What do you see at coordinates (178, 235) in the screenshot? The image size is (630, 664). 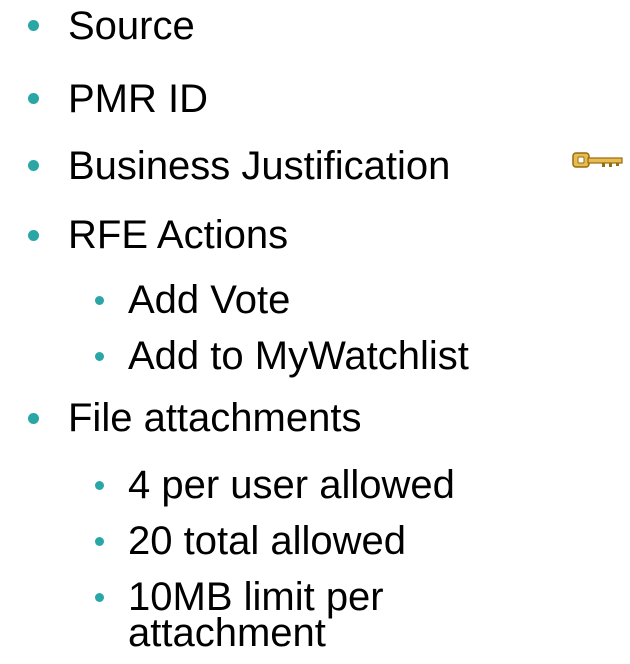 I see `list-item-rfe-actions: RFE Actions` at bounding box center [178, 235].